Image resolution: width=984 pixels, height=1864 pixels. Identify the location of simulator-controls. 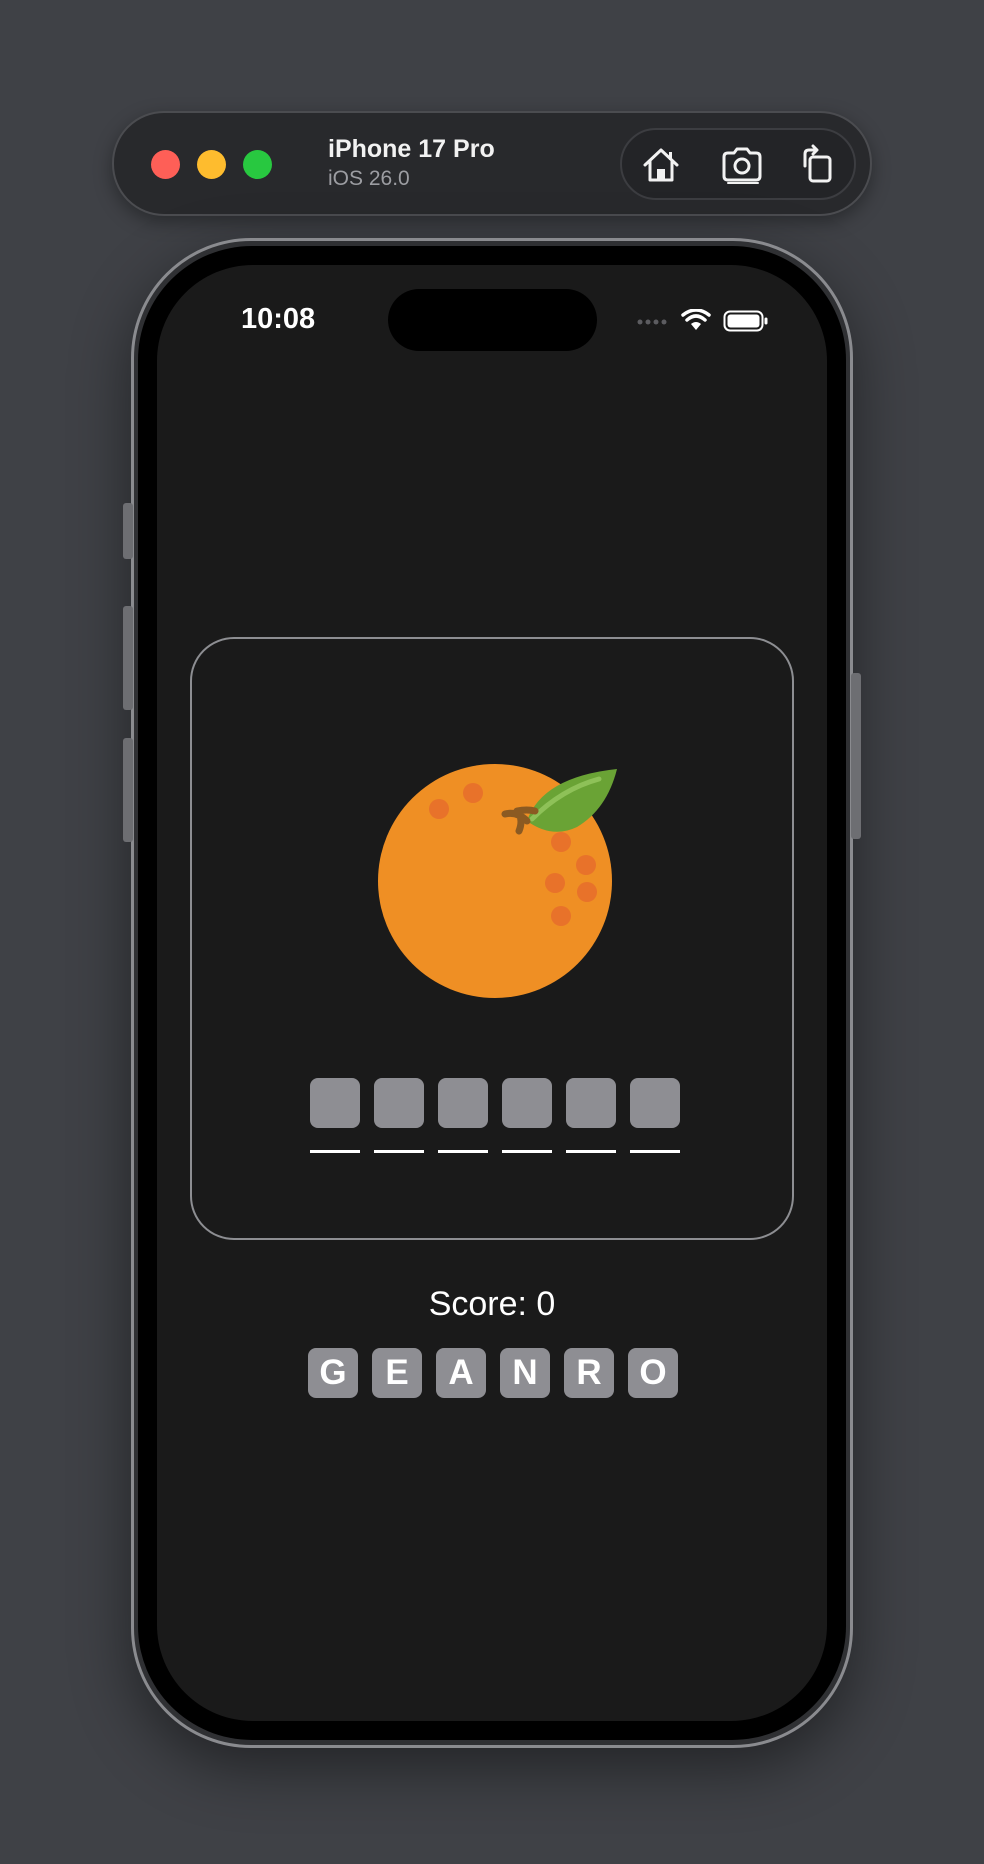
(738, 164).